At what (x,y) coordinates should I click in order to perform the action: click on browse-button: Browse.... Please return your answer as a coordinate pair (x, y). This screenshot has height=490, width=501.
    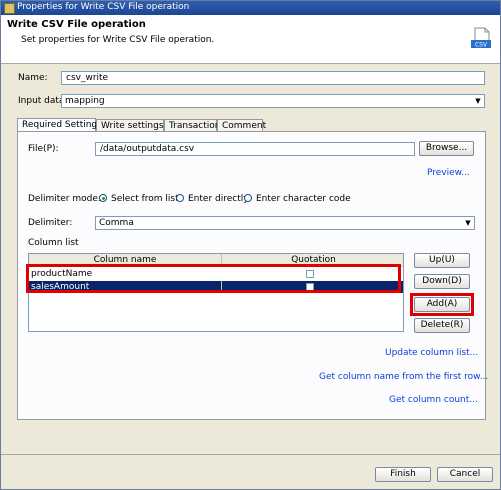
    Looking at the image, I should click on (446, 148).